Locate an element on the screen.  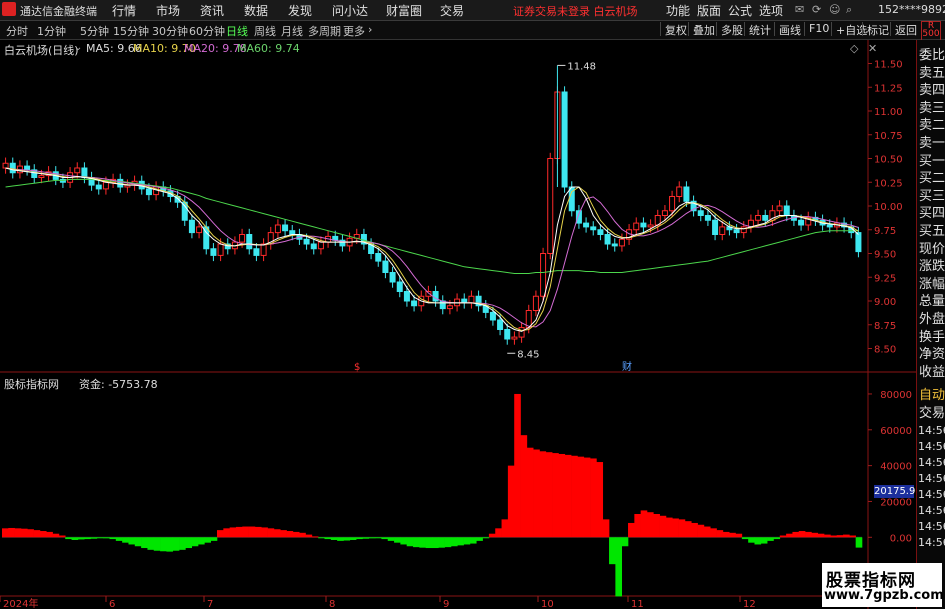
menu-item-markets: 市场 is located at coordinates (168, 10).